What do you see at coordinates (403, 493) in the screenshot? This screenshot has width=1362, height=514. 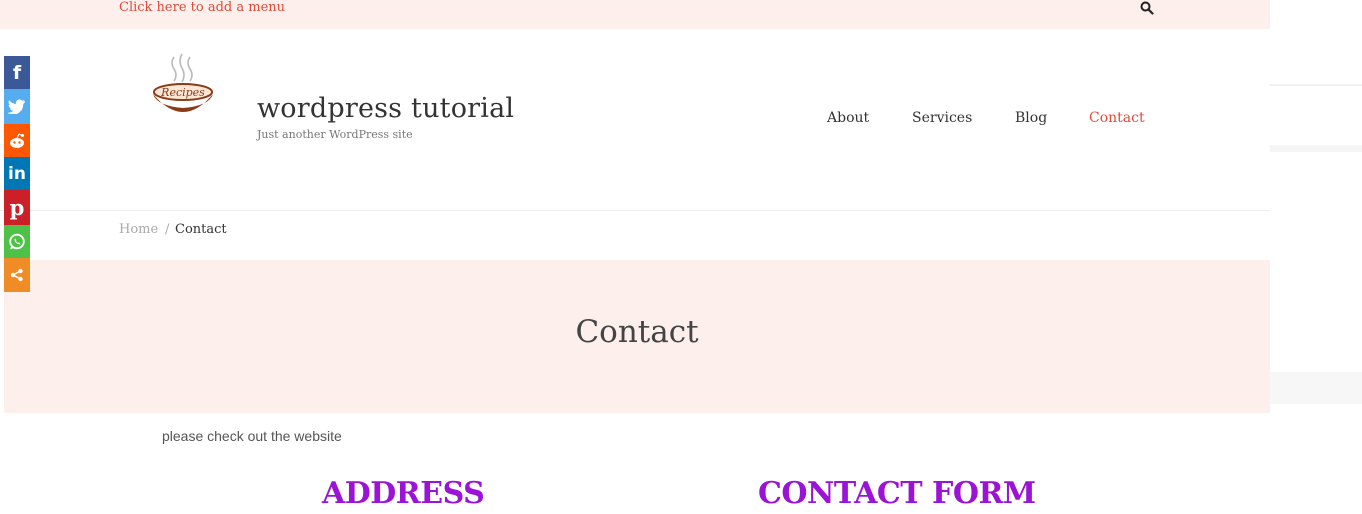 I see `address-heading: ADDRESS` at bounding box center [403, 493].